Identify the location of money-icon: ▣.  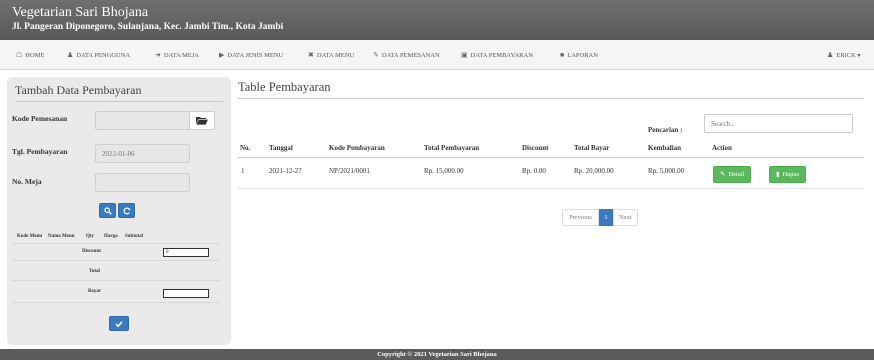
(464, 55).